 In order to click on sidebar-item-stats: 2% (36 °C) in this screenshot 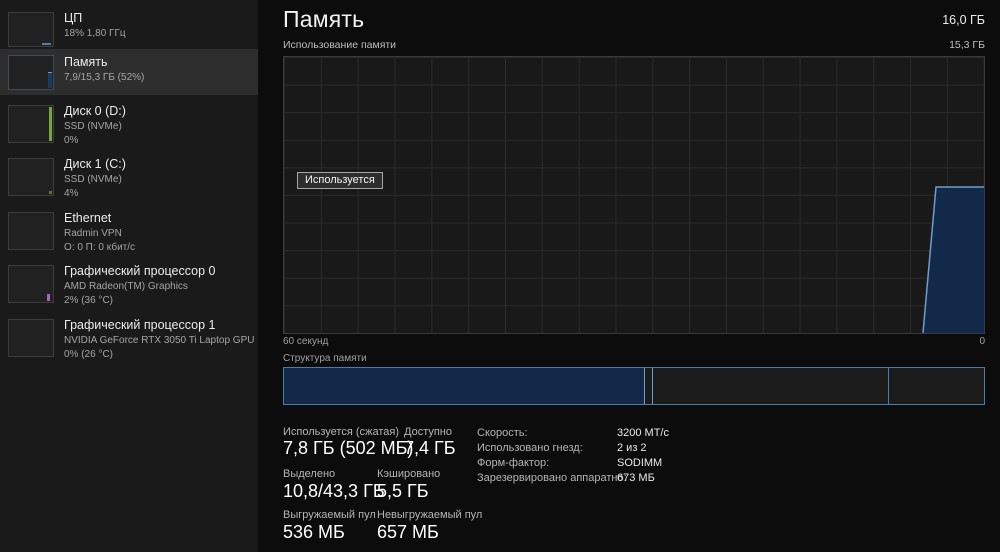, I will do `click(89, 300)`.